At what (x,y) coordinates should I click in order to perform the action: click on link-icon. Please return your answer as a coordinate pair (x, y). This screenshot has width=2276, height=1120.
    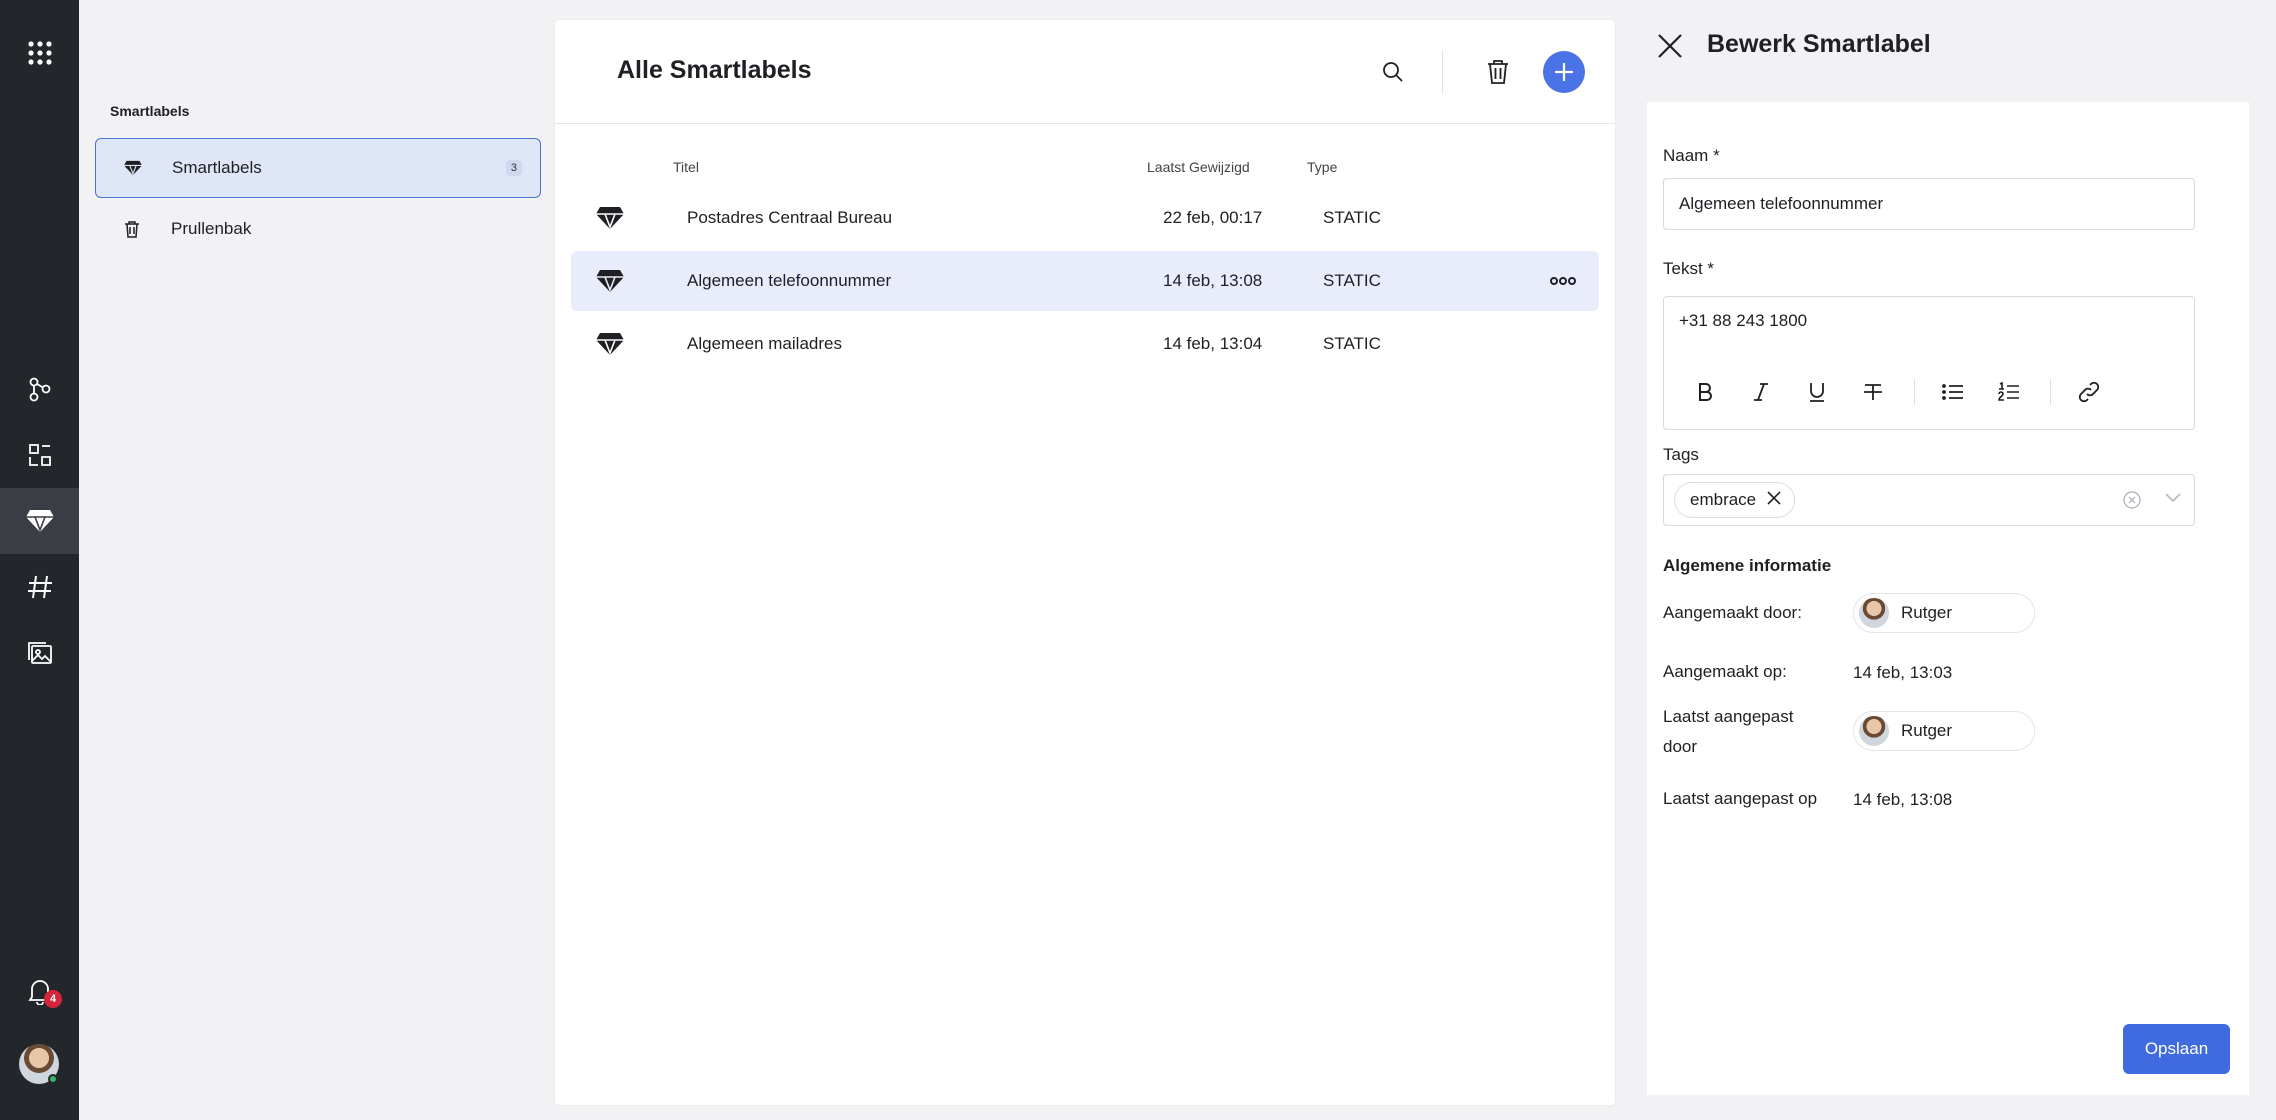
    Looking at the image, I should click on (2089, 392).